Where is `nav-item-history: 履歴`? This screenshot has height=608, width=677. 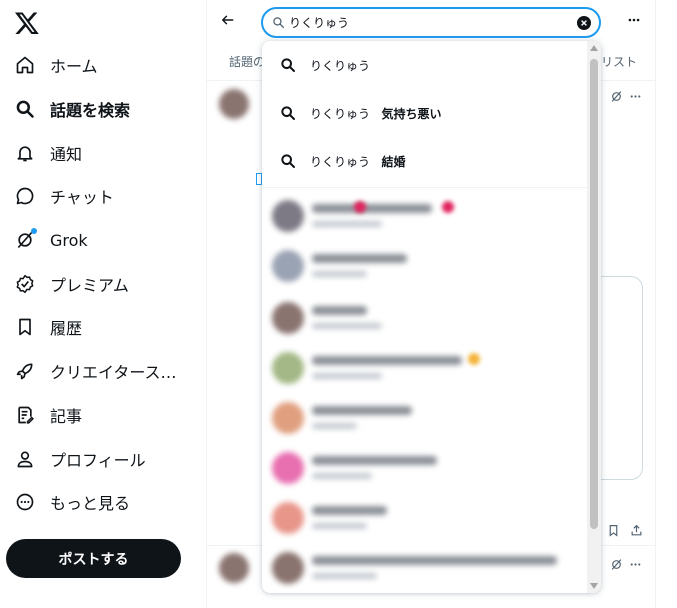
nav-item-history: 履歴 is located at coordinates (106, 327).